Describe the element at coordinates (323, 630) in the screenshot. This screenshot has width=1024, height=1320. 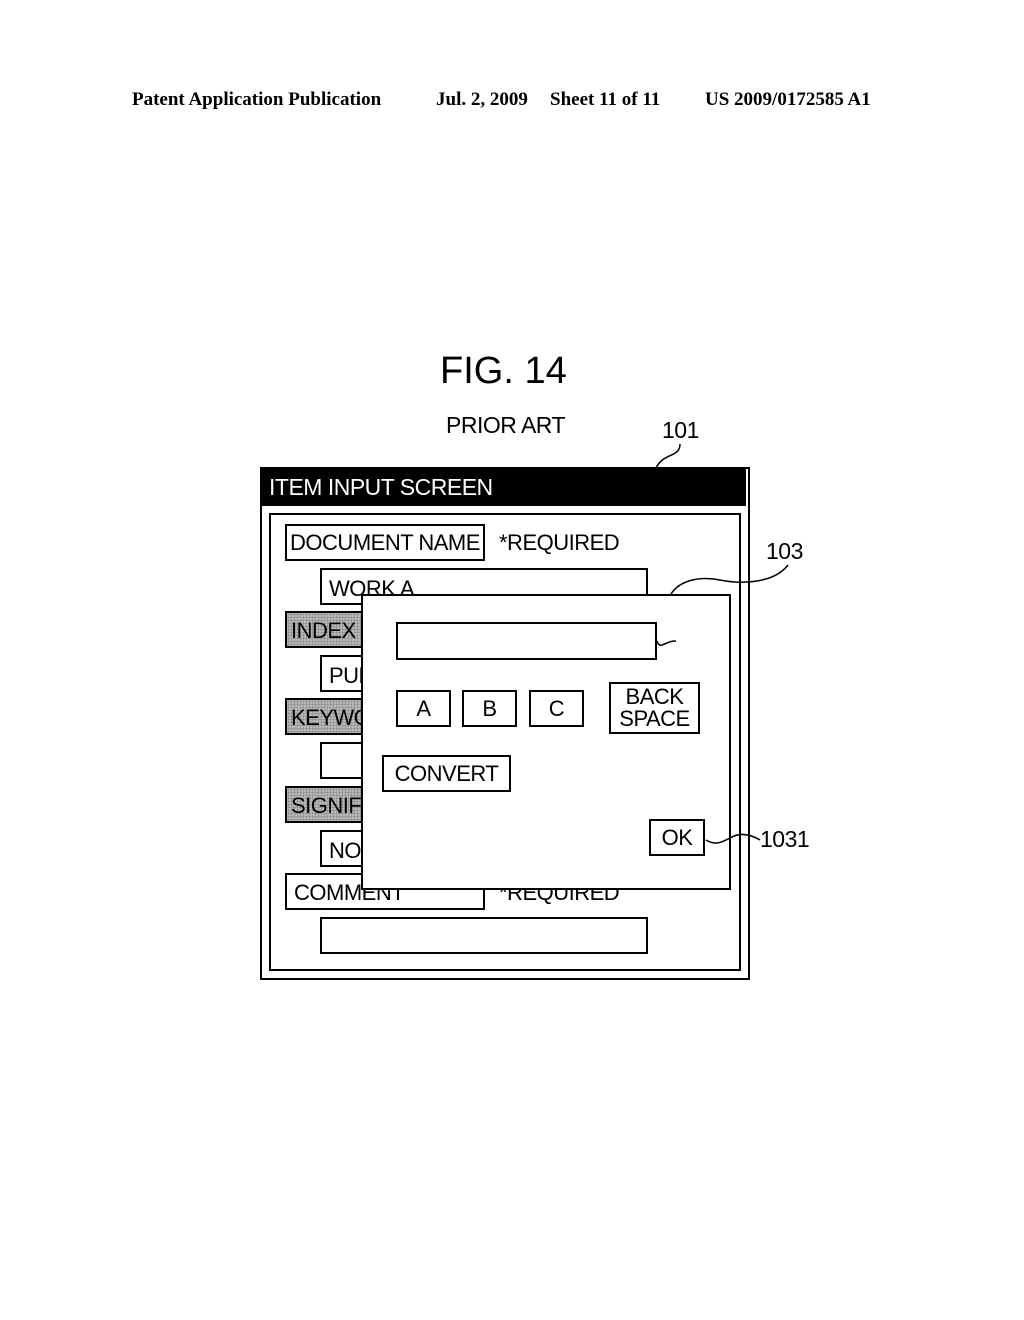
I see `index-label-text: INDEX` at that location.